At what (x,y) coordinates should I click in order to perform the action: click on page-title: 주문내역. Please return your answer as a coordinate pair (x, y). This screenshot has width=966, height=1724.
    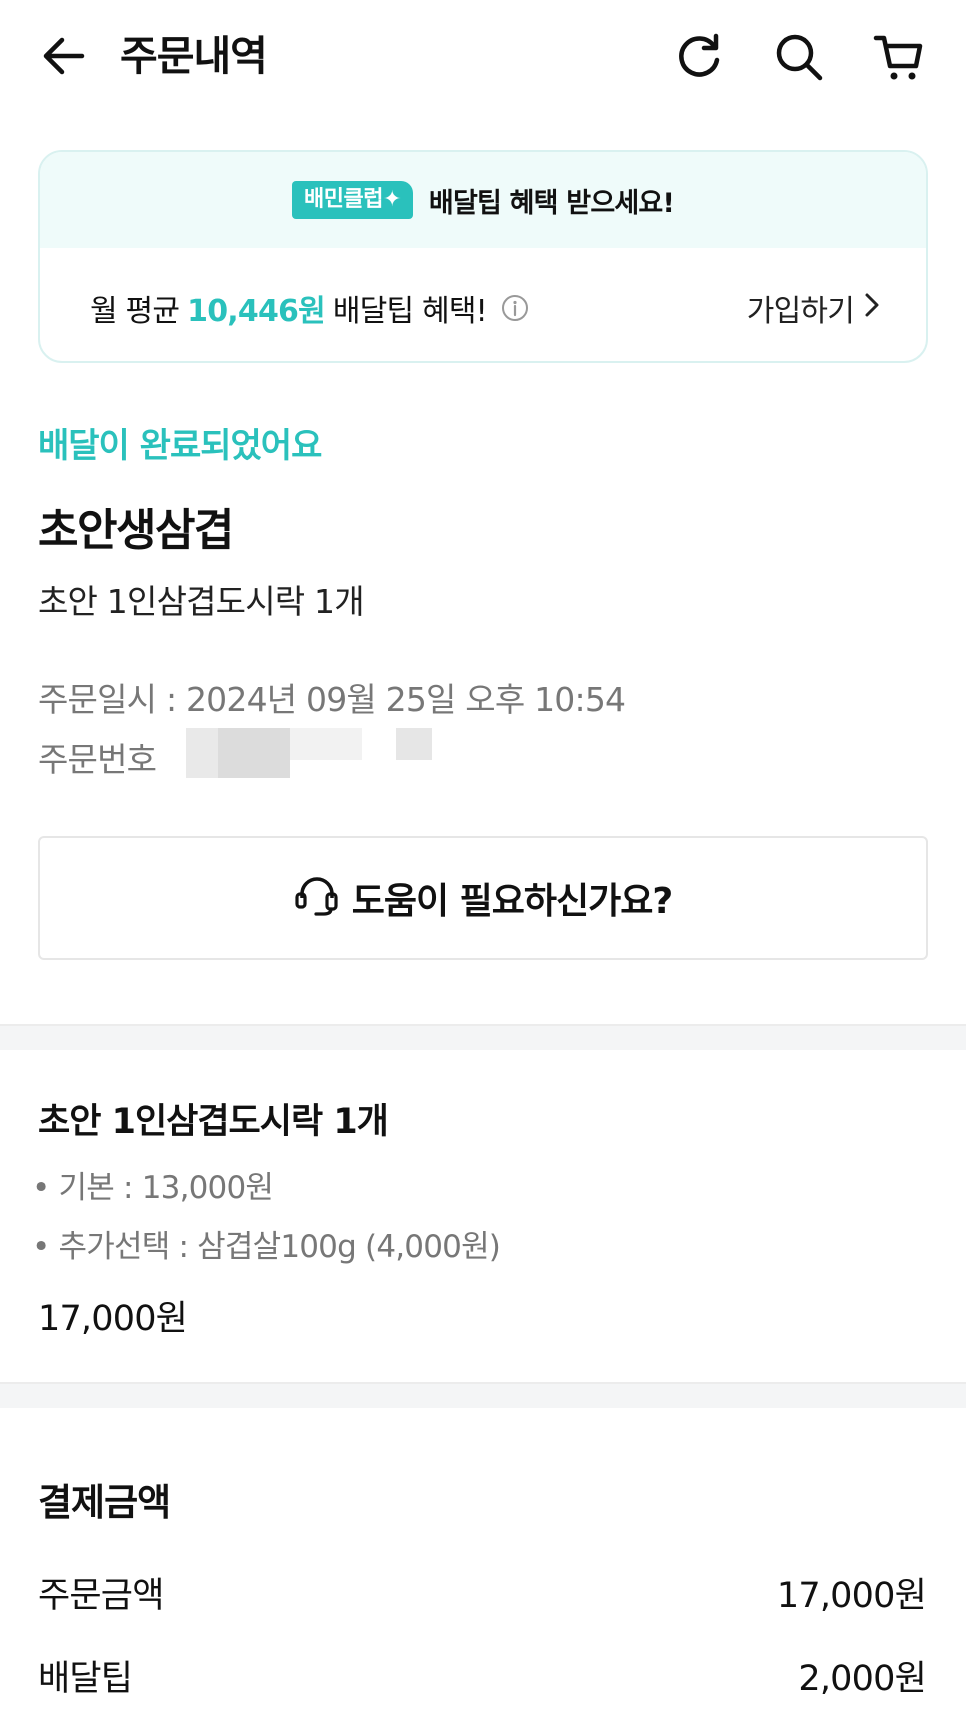
    Looking at the image, I should click on (194, 56).